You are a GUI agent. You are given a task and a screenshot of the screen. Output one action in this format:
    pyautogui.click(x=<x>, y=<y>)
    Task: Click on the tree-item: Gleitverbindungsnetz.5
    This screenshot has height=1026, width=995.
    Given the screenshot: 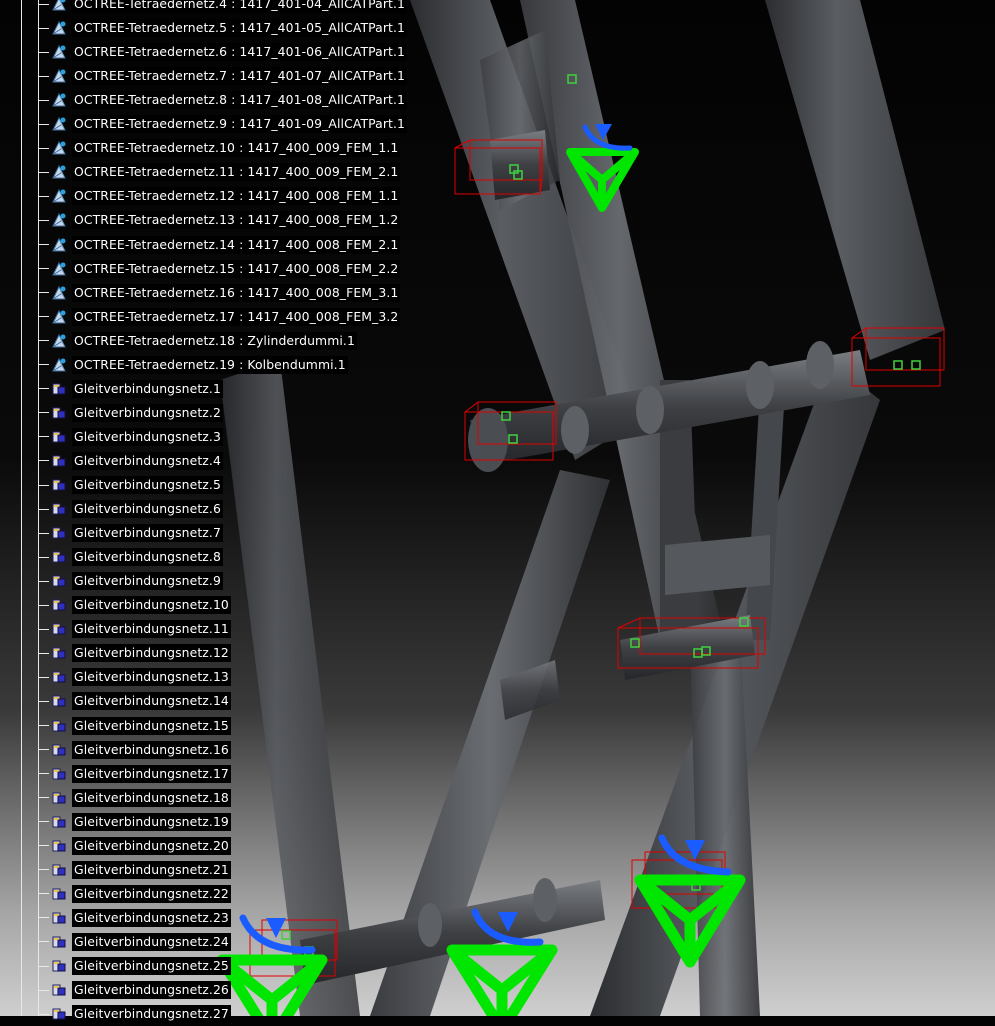 What is the action you would take?
    pyautogui.click(x=130, y=485)
    